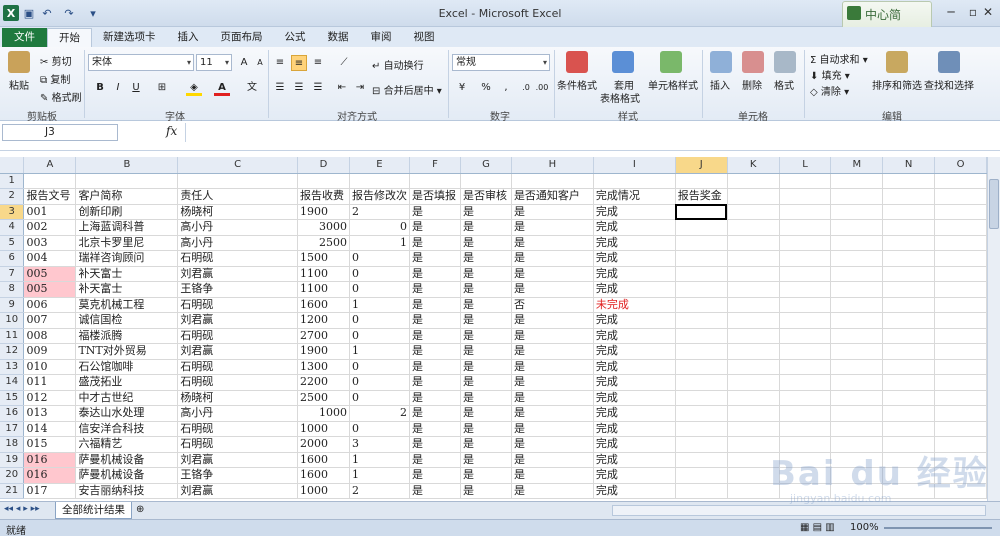 The width and height of the screenshot is (1000, 537). What do you see at coordinates (592, 132) in the screenshot?
I see `formula-input` at bounding box center [592, 132].